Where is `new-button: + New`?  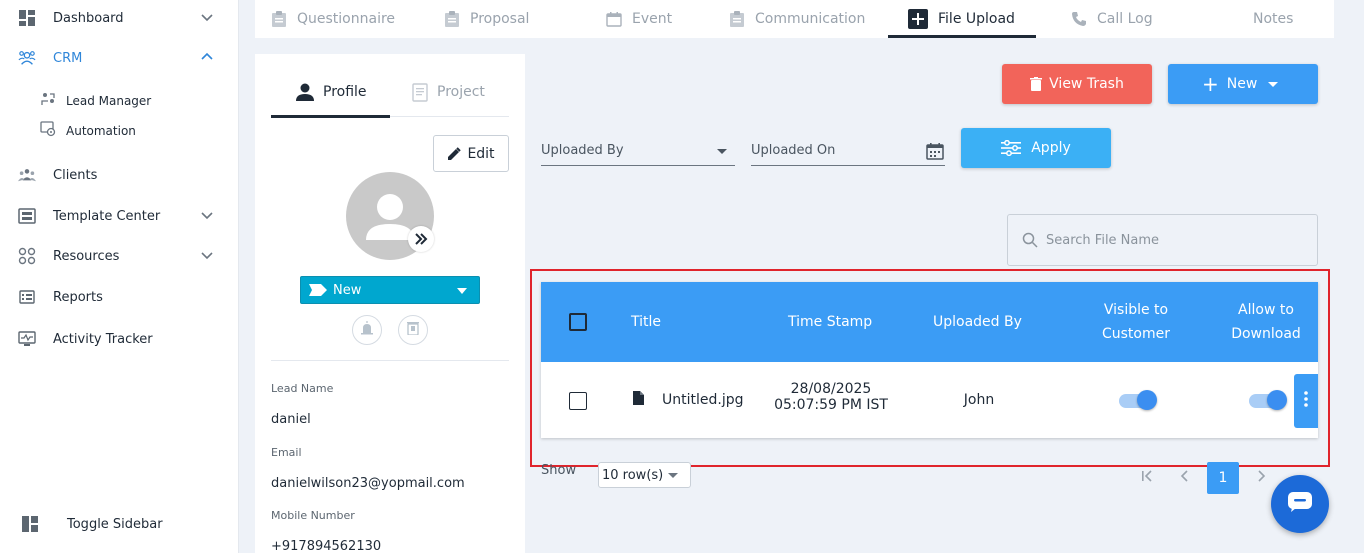 new-button: + New is located at coordinates (1243, 84).